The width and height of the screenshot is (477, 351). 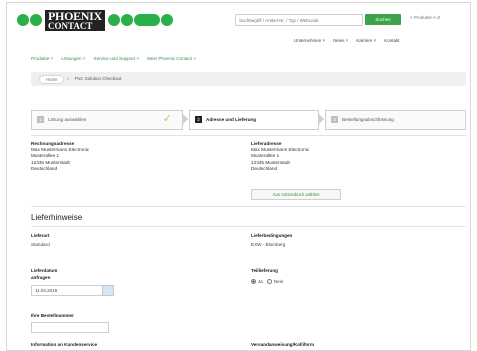 I want to click on brand-line-1: PHOENIX, so click(x=75, y=15).